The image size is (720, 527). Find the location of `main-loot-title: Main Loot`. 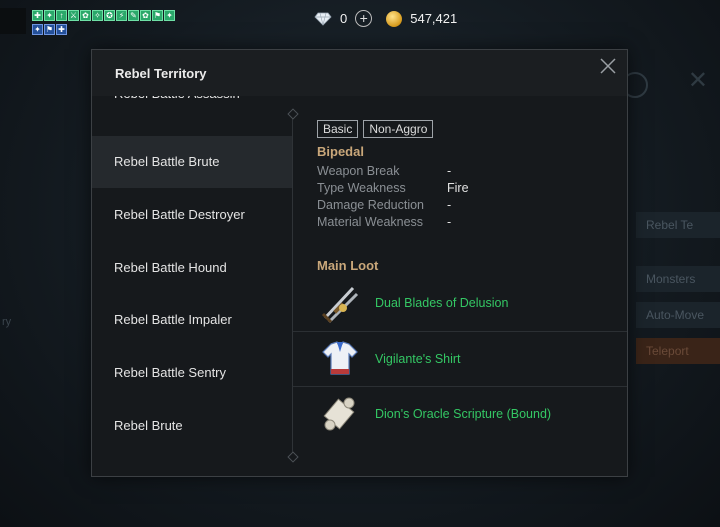

main-loot-title: Main Loot is located at coordinates (348, 265).